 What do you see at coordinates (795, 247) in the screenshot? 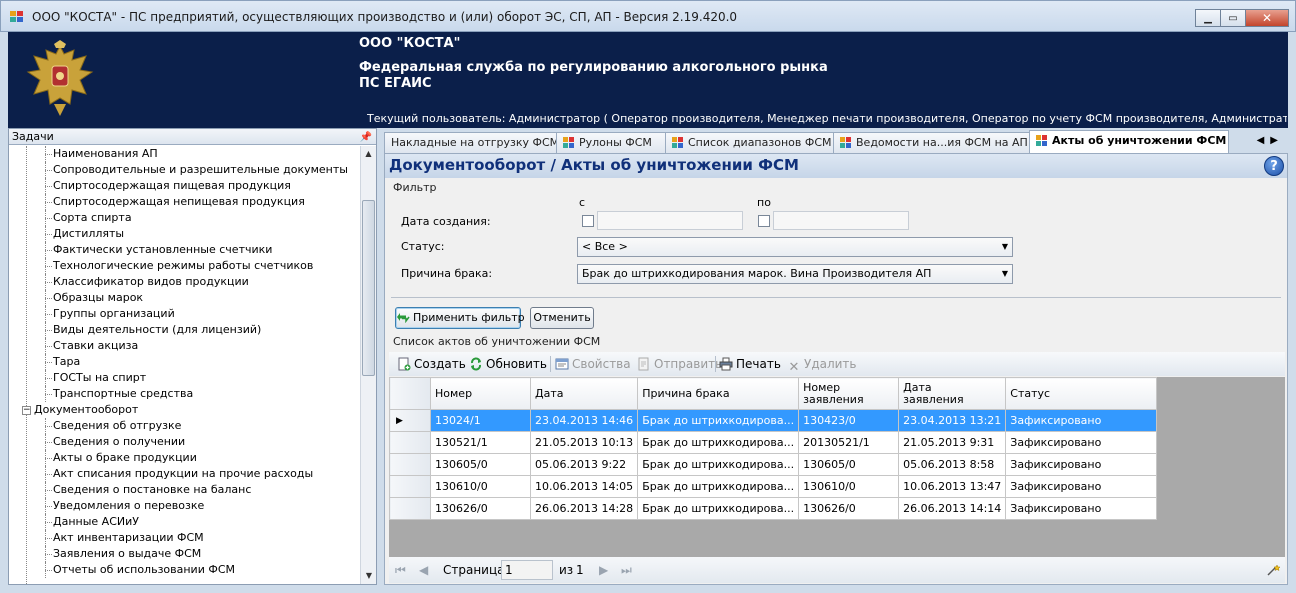
I see `status-select: < Все > ▼` at bounding box center [795, 247].